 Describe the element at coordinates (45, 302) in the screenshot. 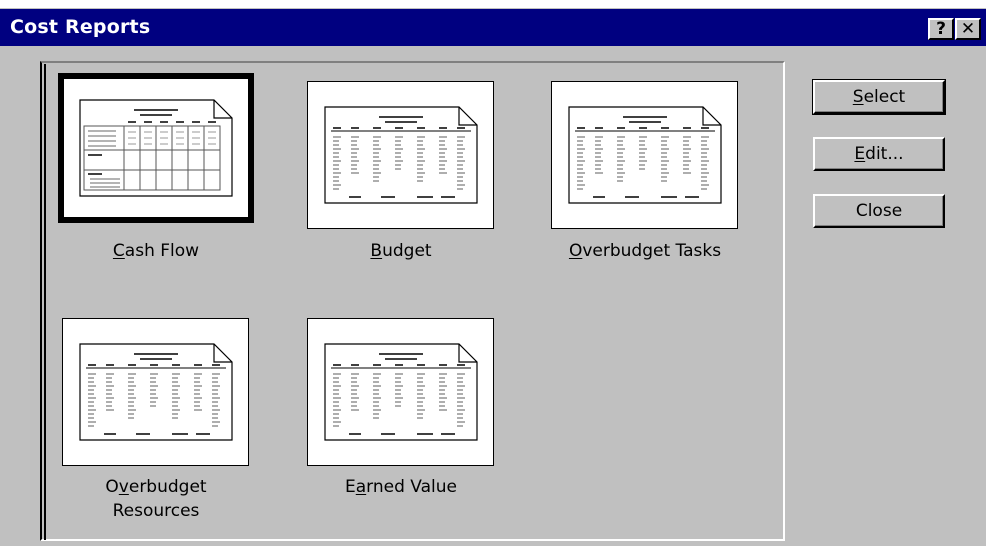

I see `panel-divider` at that location.